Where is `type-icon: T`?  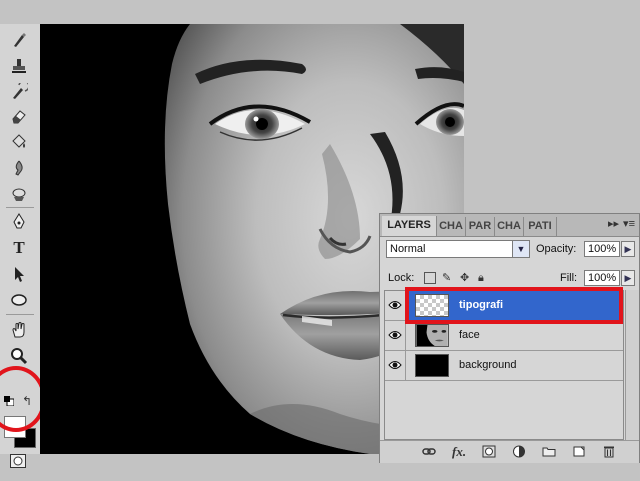
type-icon: T is located at coordinates (19, 248).